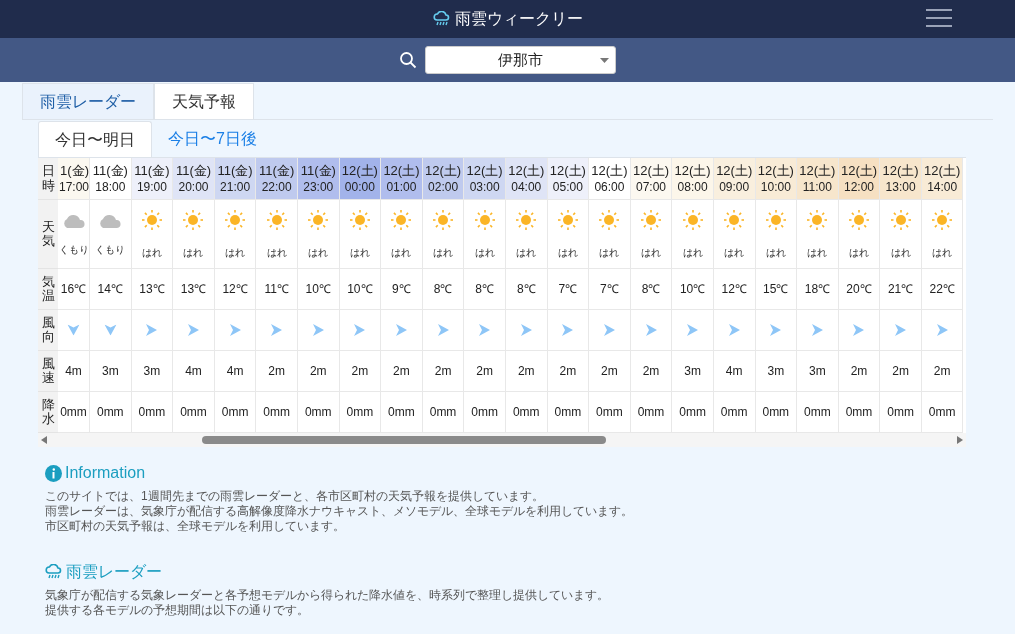  What do you see at coordinates (901, 179) in the screenshot?
I see `date-time-header: 12(土) 13:00` at bounding box center [901, 179].